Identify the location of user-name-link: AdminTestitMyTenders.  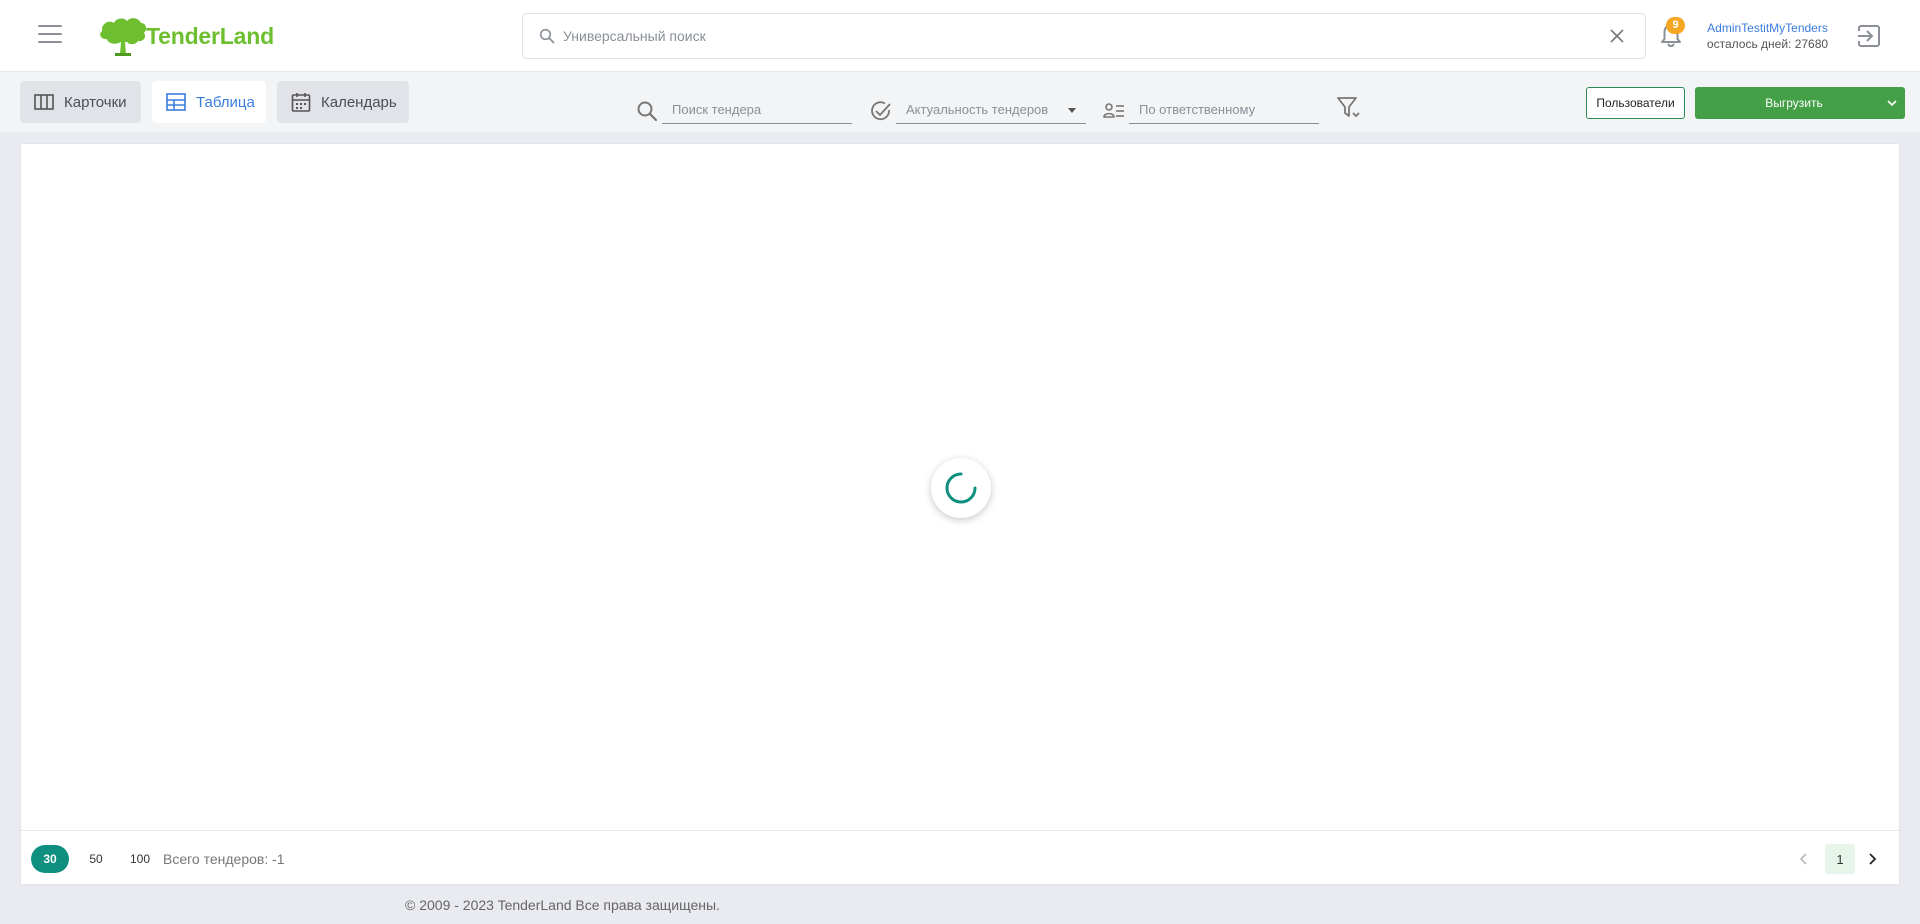
(1767, 28).